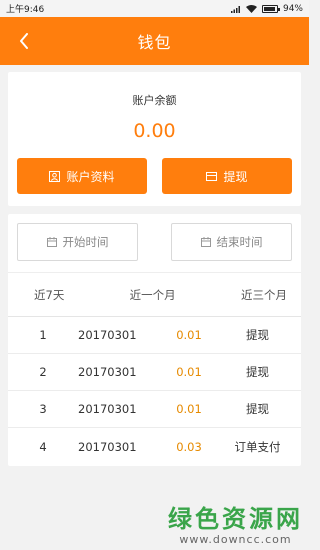  Describe the element at coordinates (154, 176) in the screenshot. I see `balance-actions: 账户资料 提现` at that location.